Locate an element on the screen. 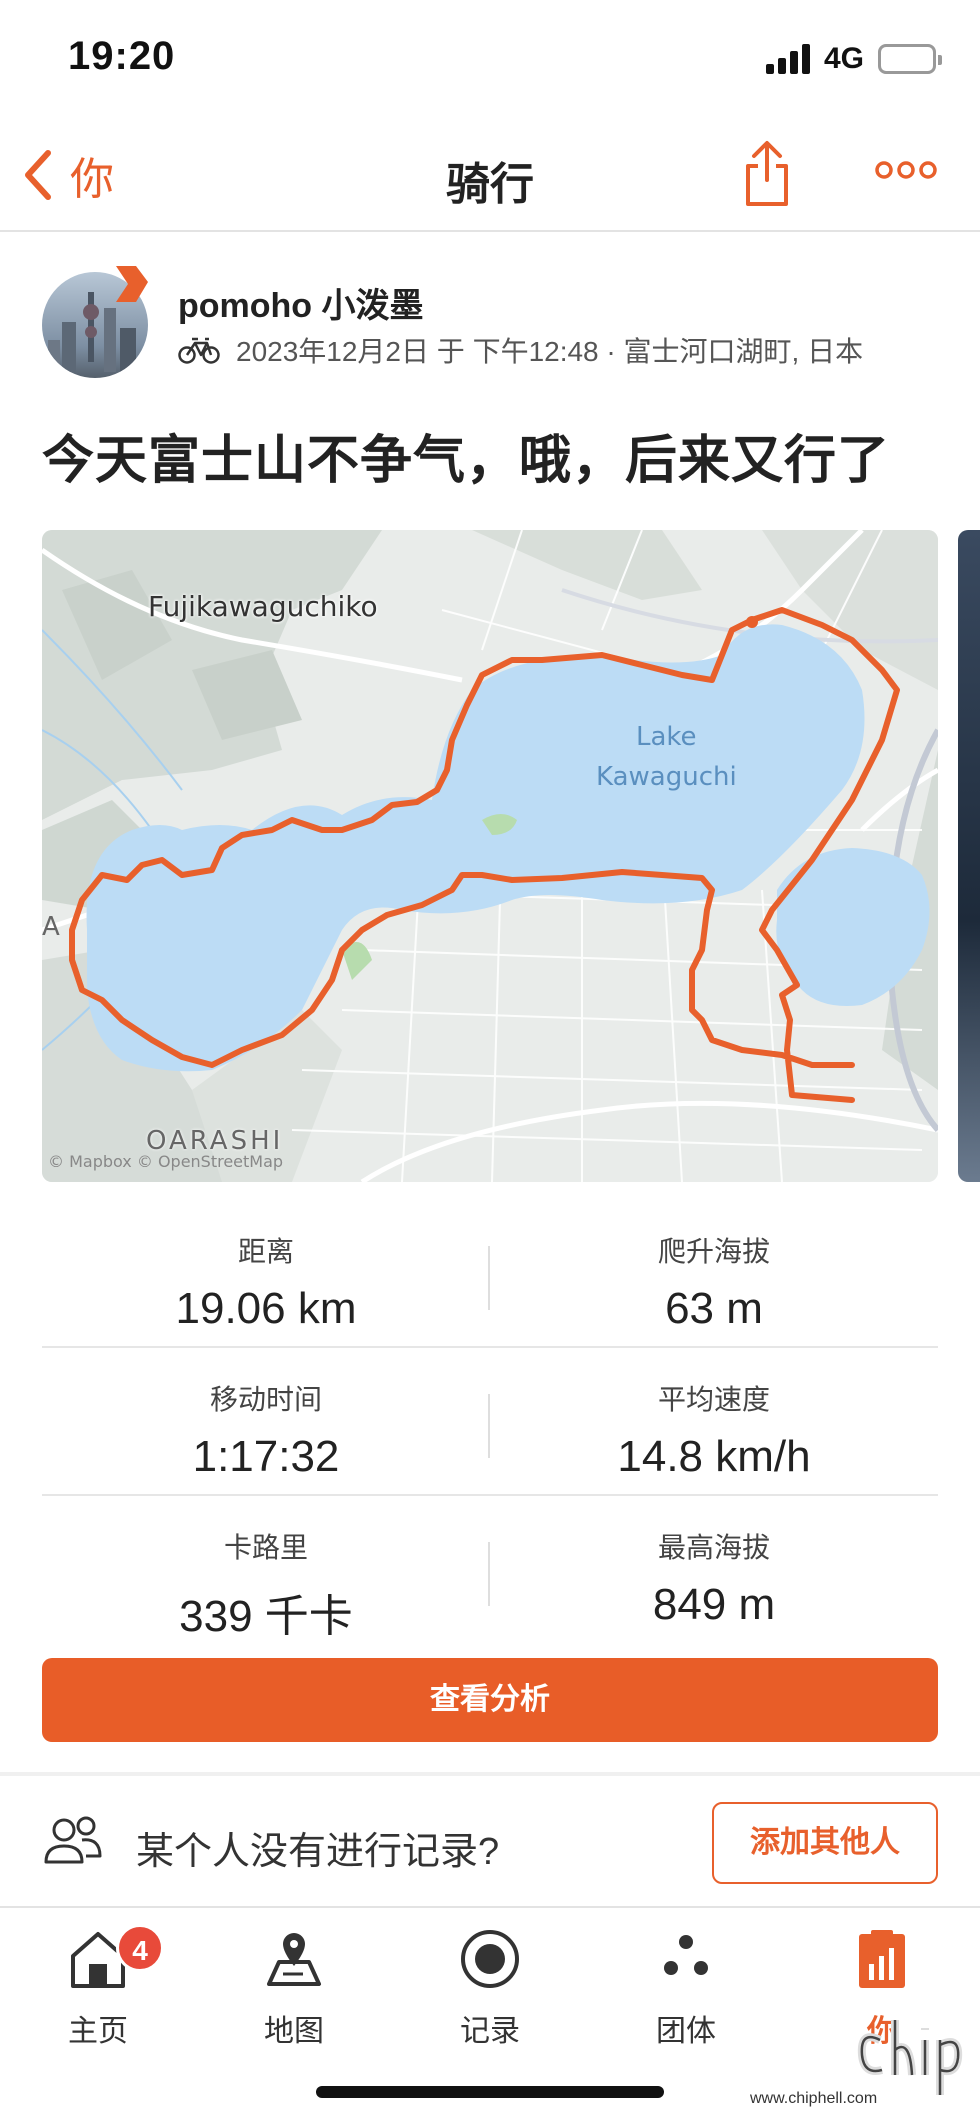 This screenshot has height=2122, width=980. map-lake-label-2: Kawaguchi is located at coordinates (666, 777).